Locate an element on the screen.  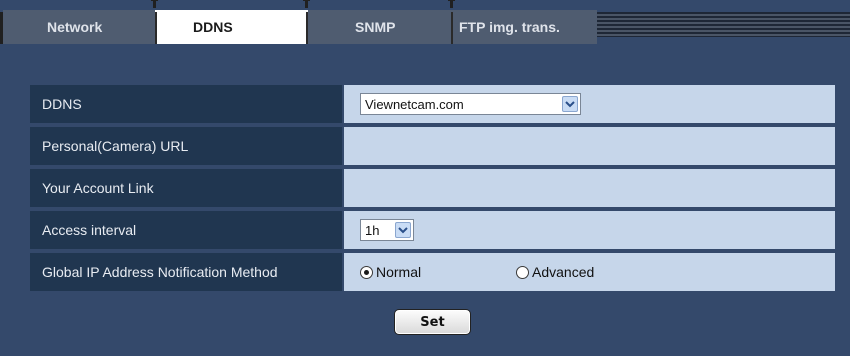
radio-normal: Normal is located at coordinates (438, 272).